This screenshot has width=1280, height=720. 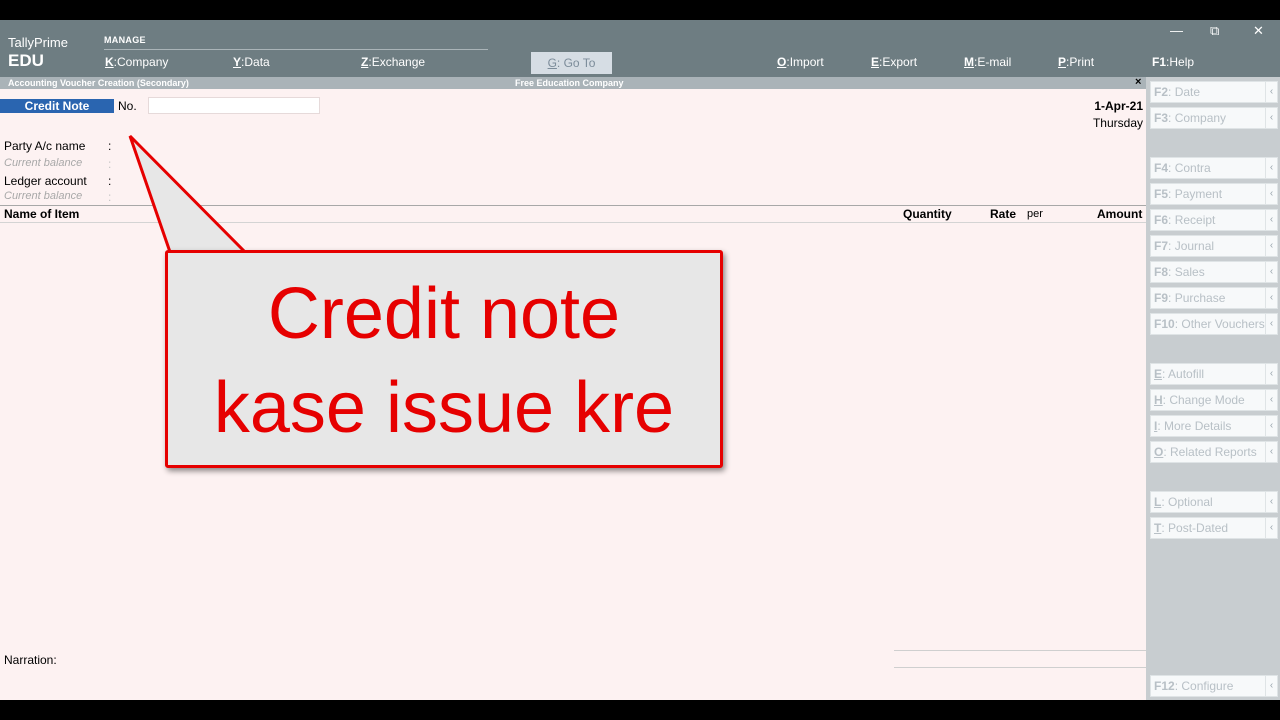 What do you see at coordinates (1271, 400) in the screenshot?
I see `change-mode-chevron-icon: ‹` at bounding box center [1271, 400].